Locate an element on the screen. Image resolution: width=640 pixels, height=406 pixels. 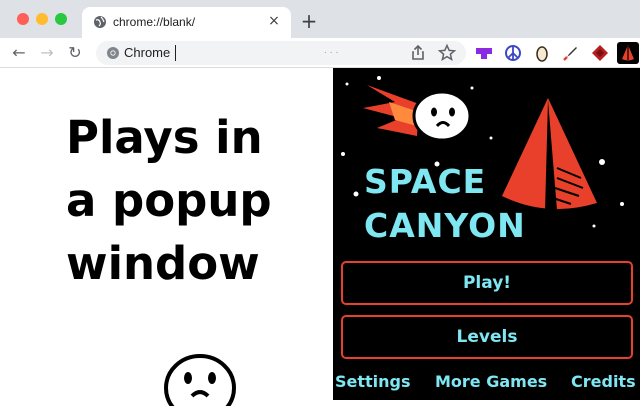
purple-puzzle-icon is located at coordinates (484, 53).